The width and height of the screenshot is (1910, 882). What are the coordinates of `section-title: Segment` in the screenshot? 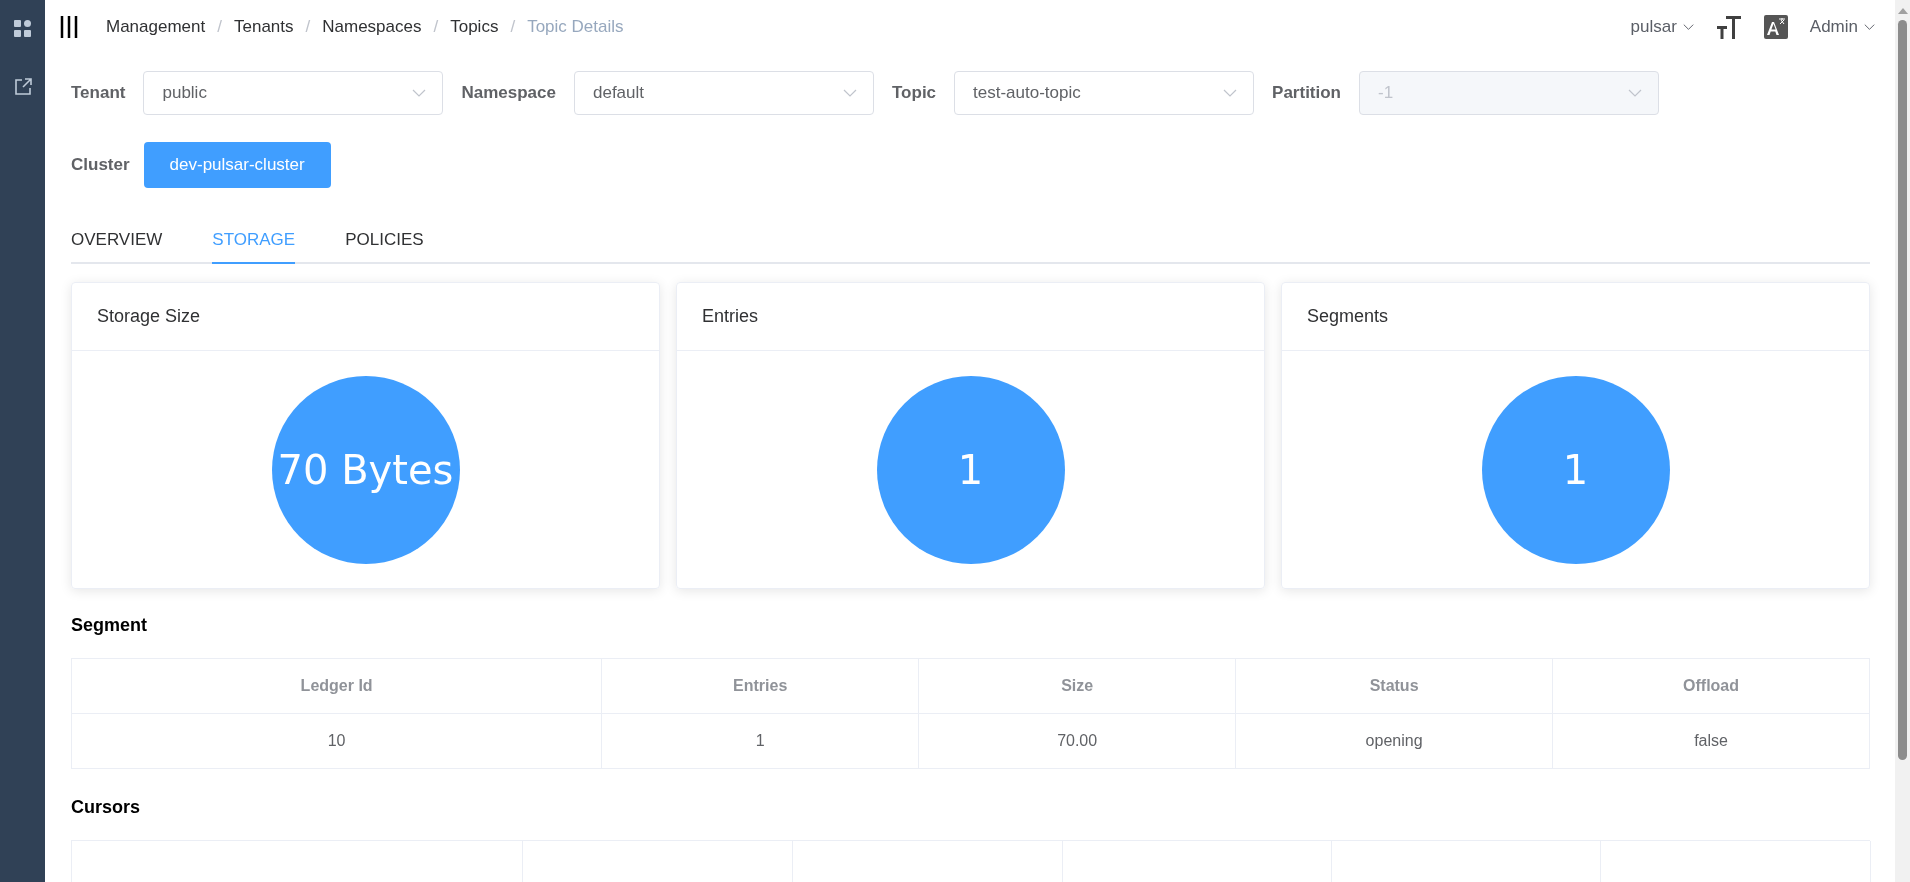 It's located at (110, 625).